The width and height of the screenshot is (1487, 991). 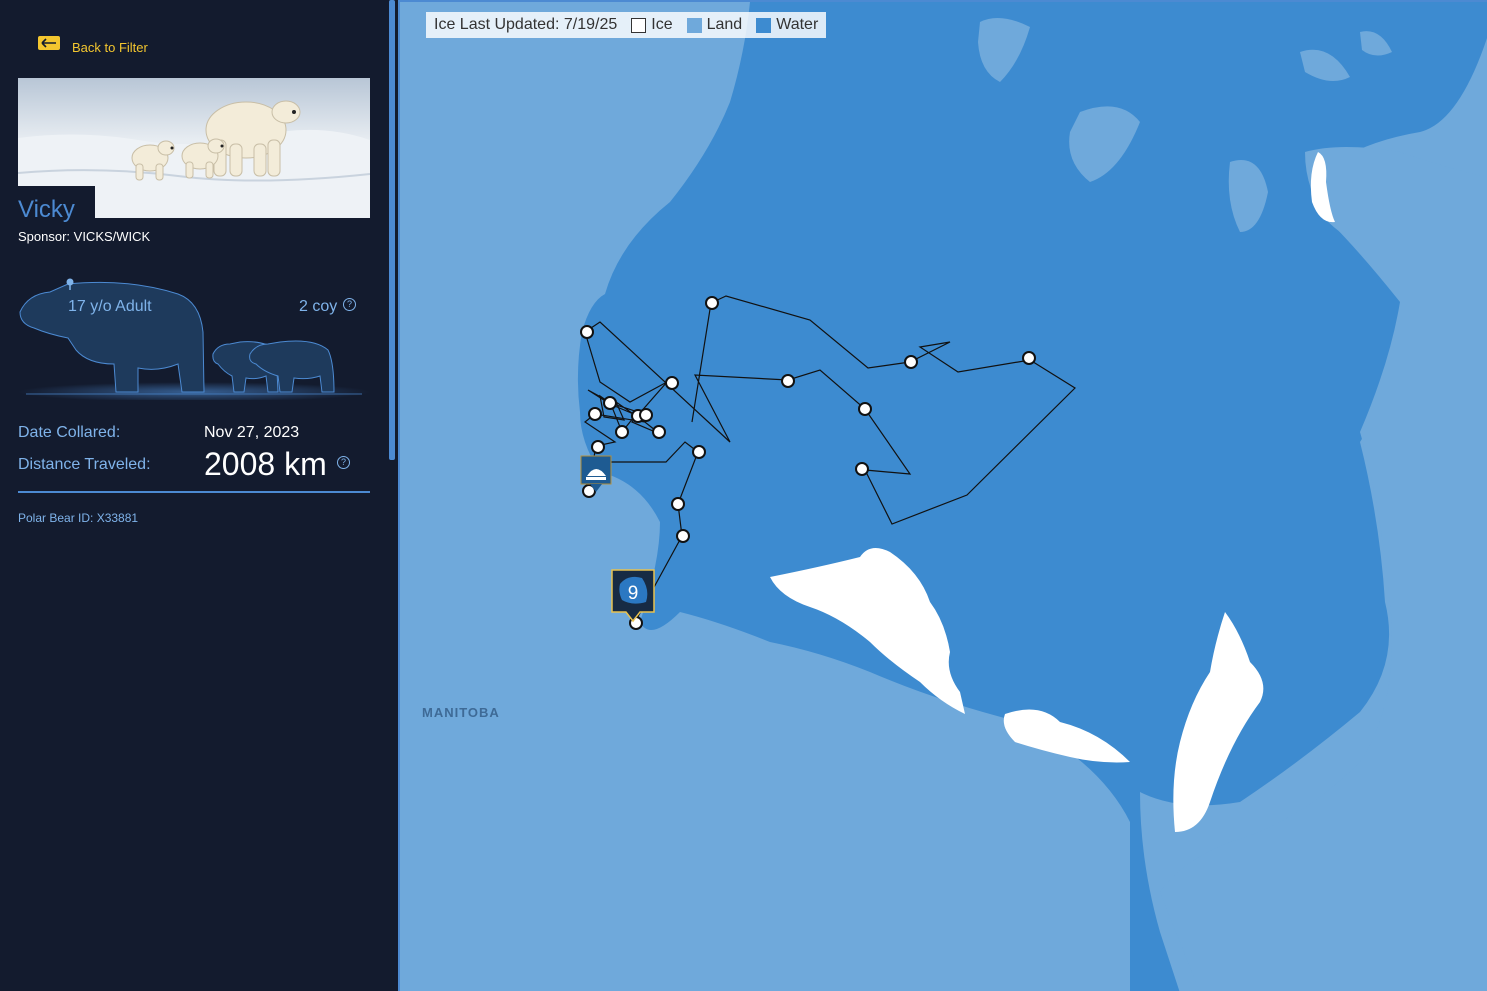 What do you see at coordinates (797, 24) in the screenshot?
I see `legend-water-label: Water` at bounding box center [797, 24].